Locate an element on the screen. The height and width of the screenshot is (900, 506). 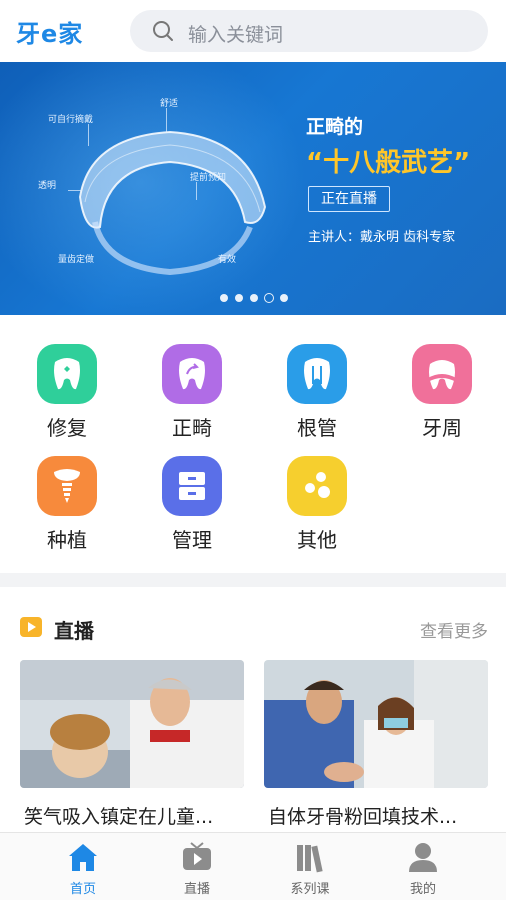
tab-series: 系列课 is located at coordinates (310, 866).